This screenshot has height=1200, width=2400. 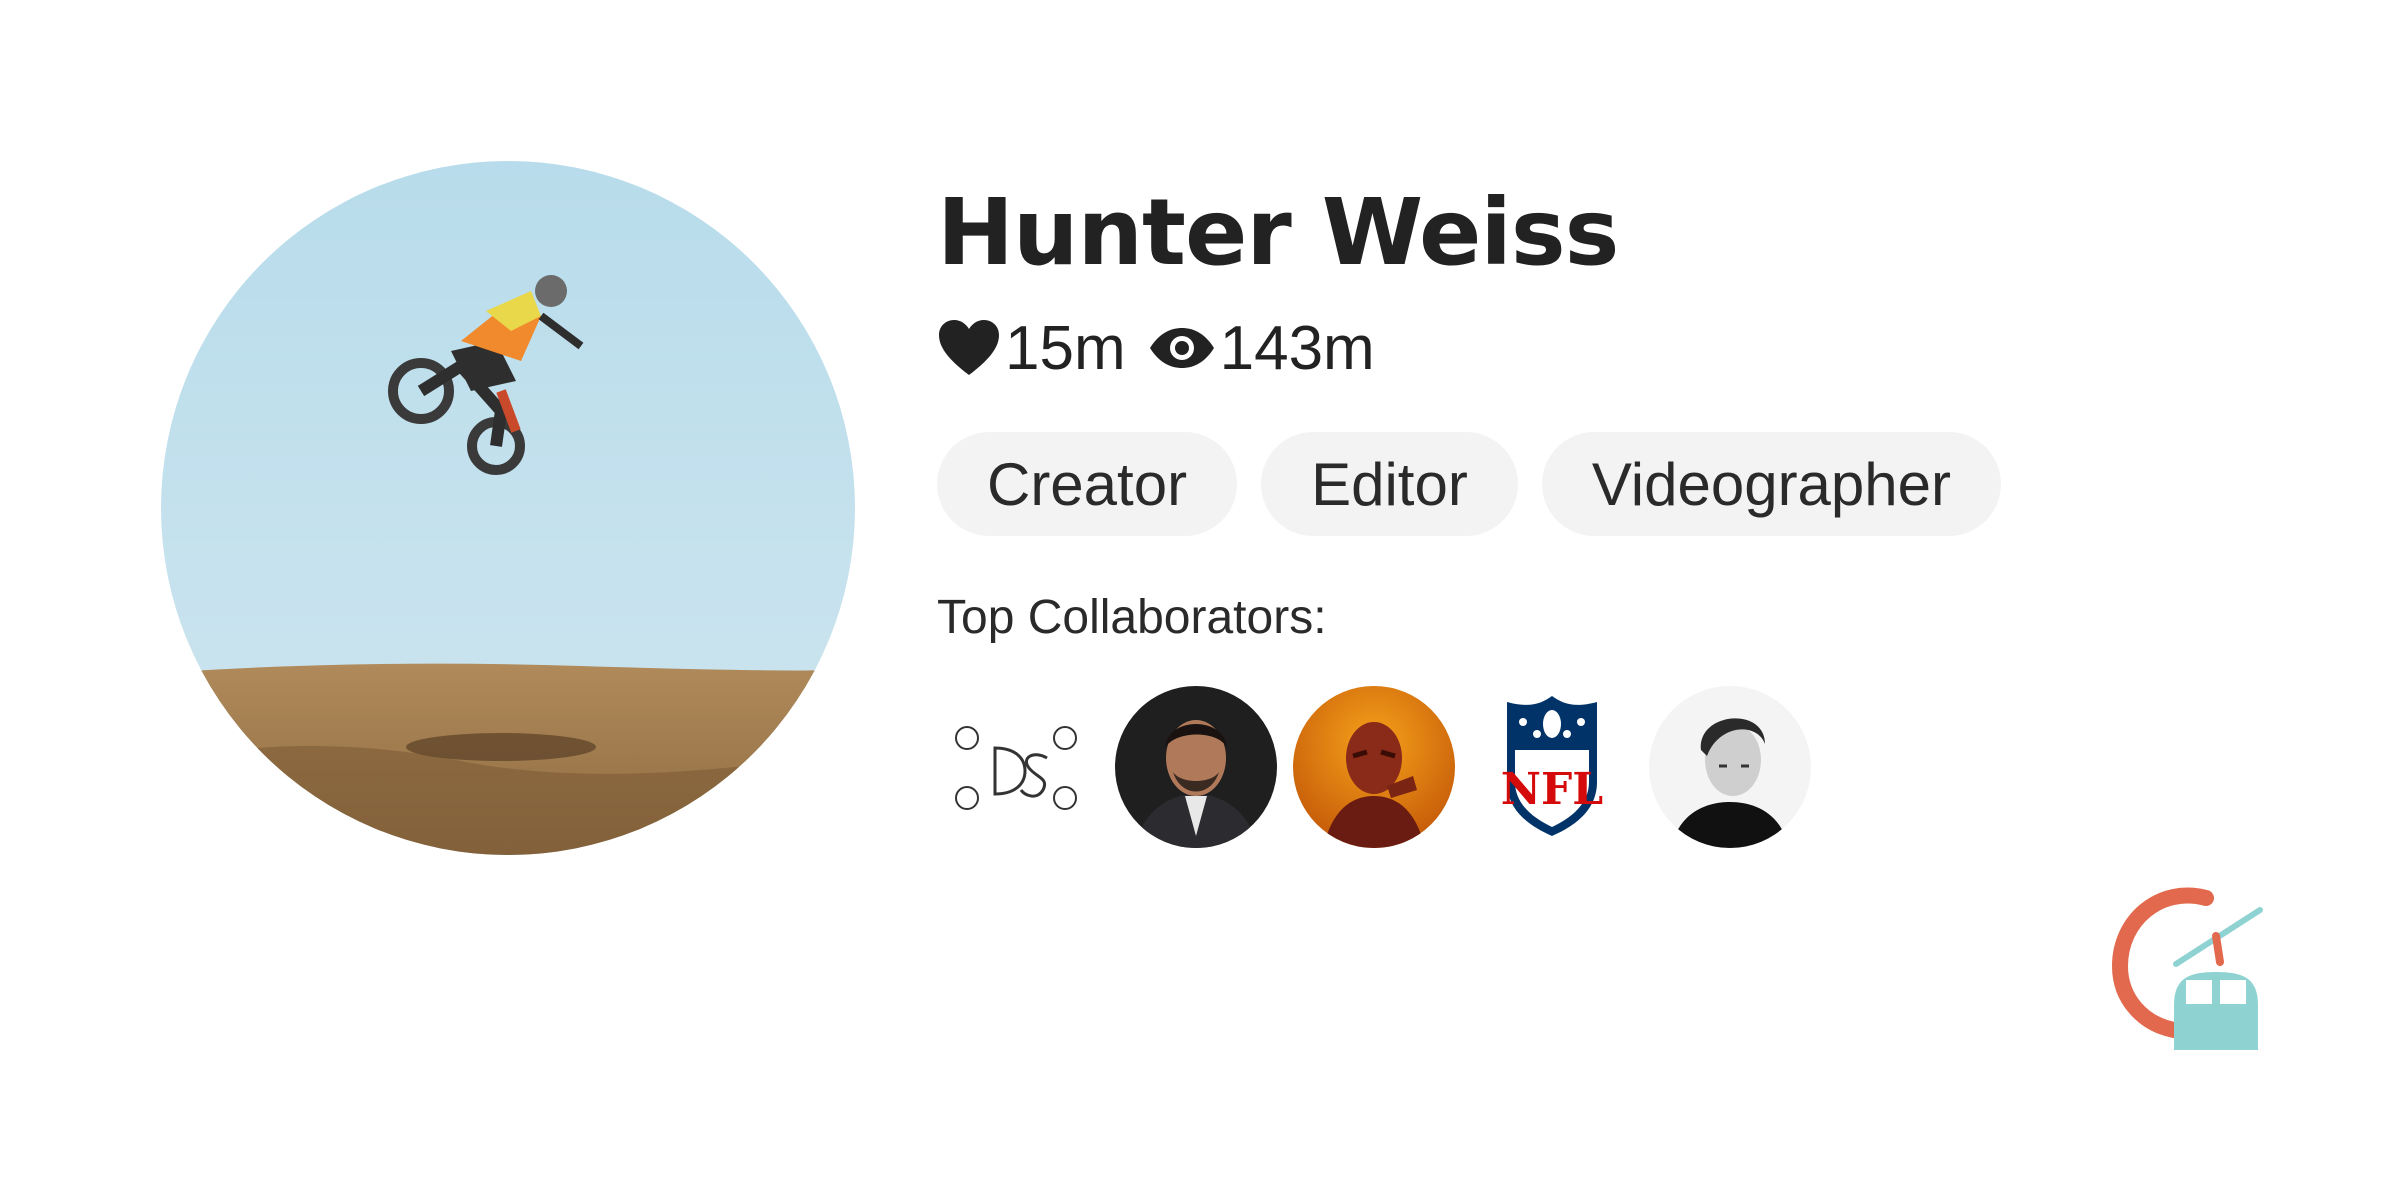 What do you see at coordinates (1297, 348) in the screenshot?
I see `views-count: 143m` at bounding box center [1297, 348].